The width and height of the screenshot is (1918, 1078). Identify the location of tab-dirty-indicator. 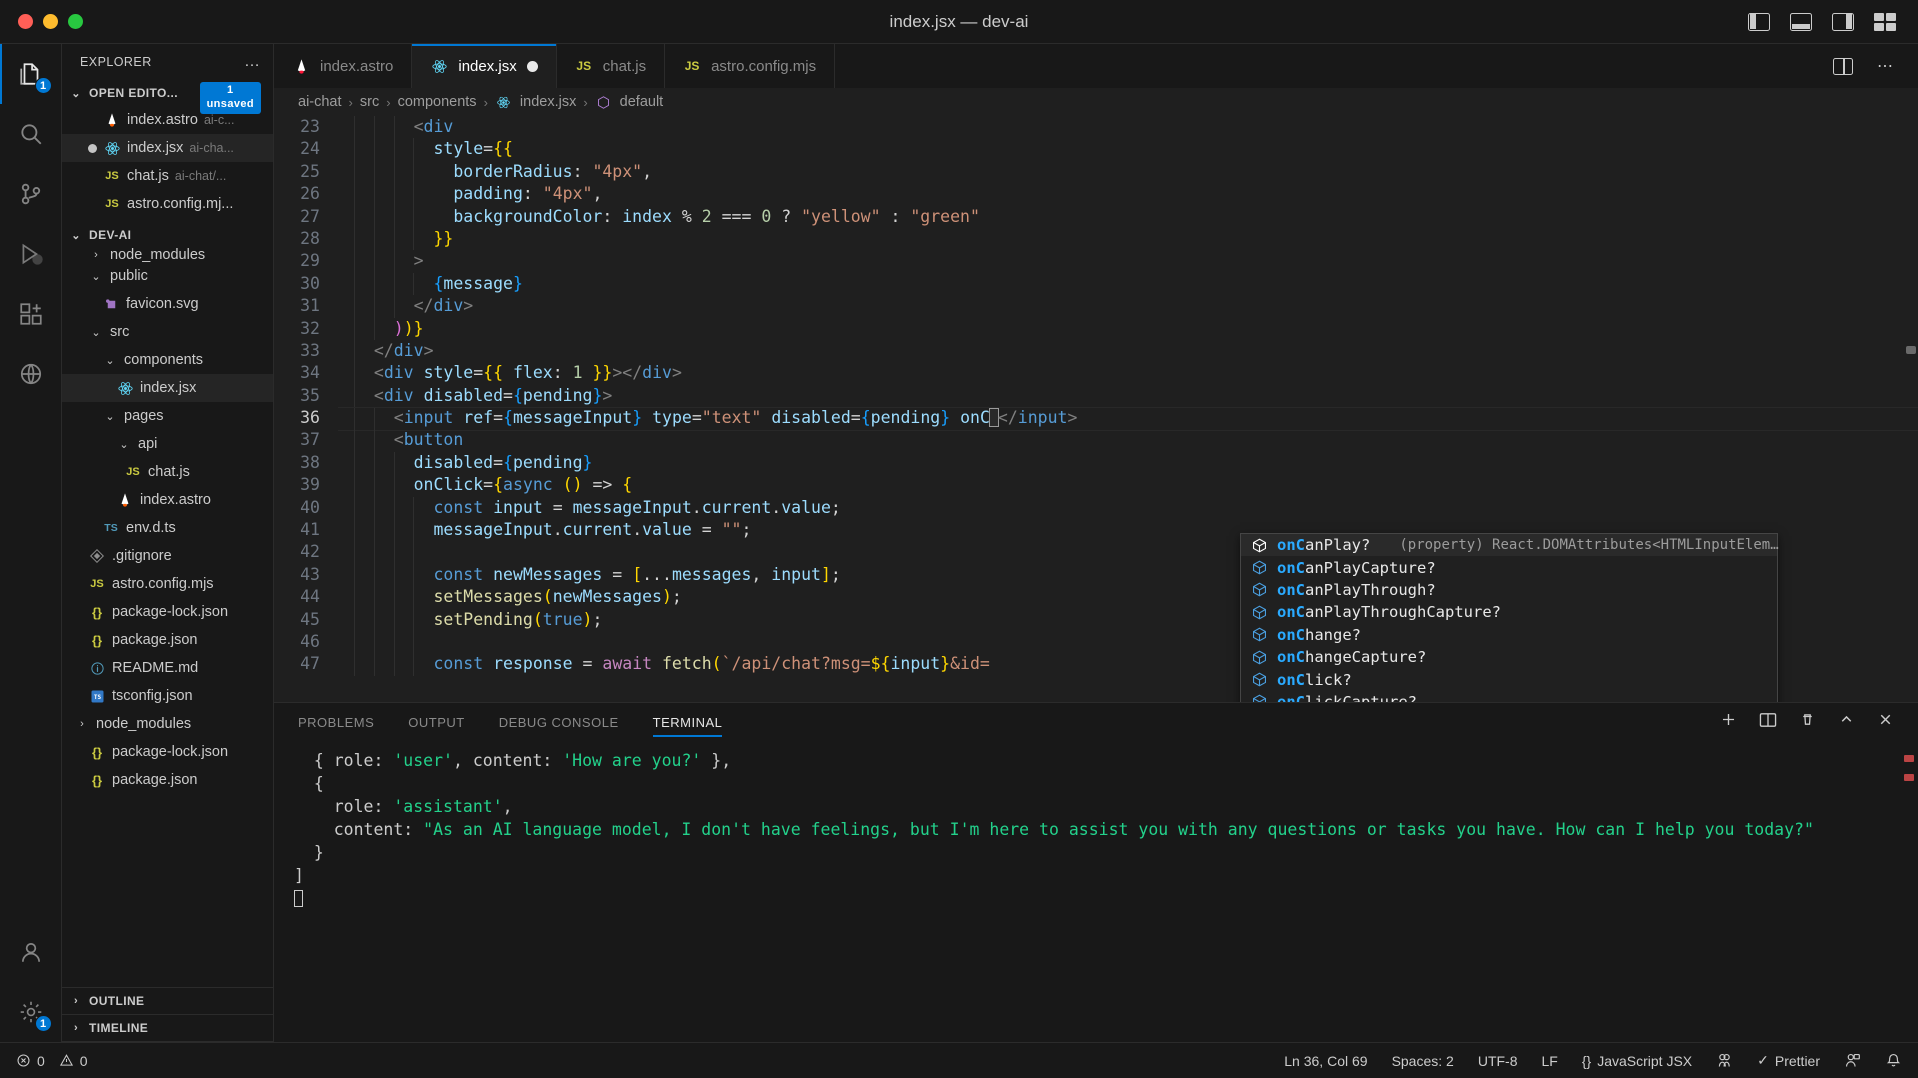
(532, 66).